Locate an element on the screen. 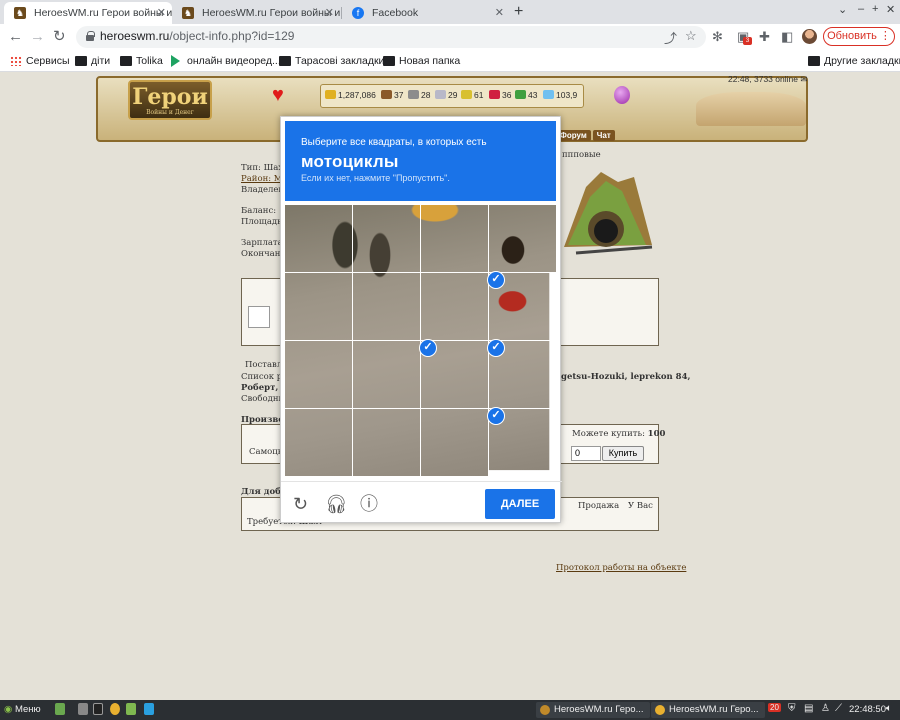 This screenshot has width=900, height=720. bookmark-star-icon: ☆ is located at coordinates (691, 36).